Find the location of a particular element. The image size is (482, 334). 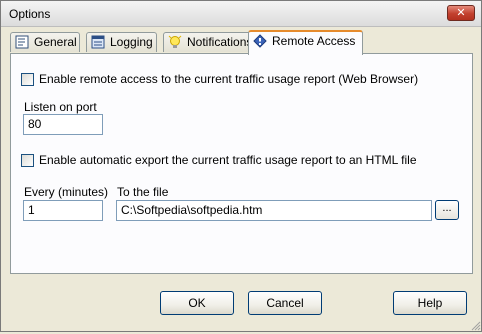

general-icon is located at coordinates (22, 42).